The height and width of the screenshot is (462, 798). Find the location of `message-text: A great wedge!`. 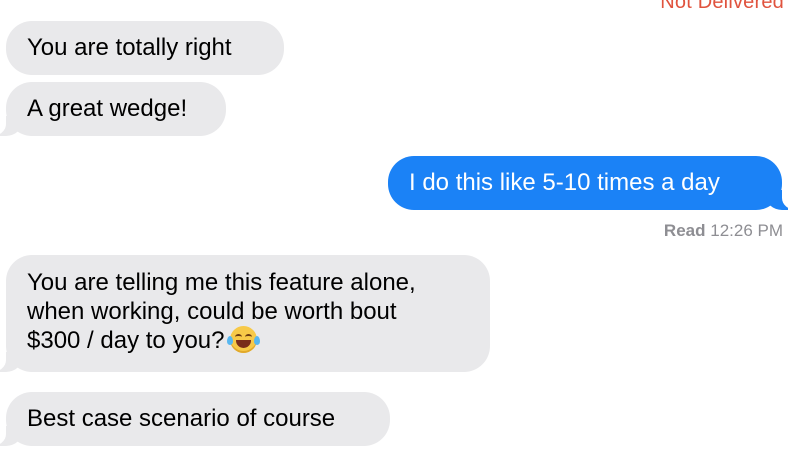

message-text: A great wedge! is located at coordinates (107, 108).